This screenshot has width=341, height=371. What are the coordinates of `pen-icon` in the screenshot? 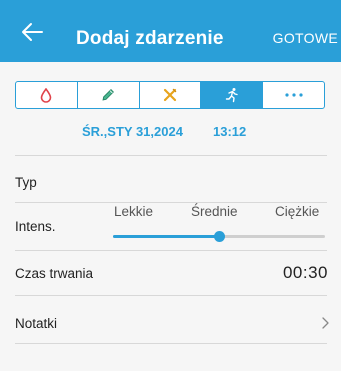 It's located at (108, 95).